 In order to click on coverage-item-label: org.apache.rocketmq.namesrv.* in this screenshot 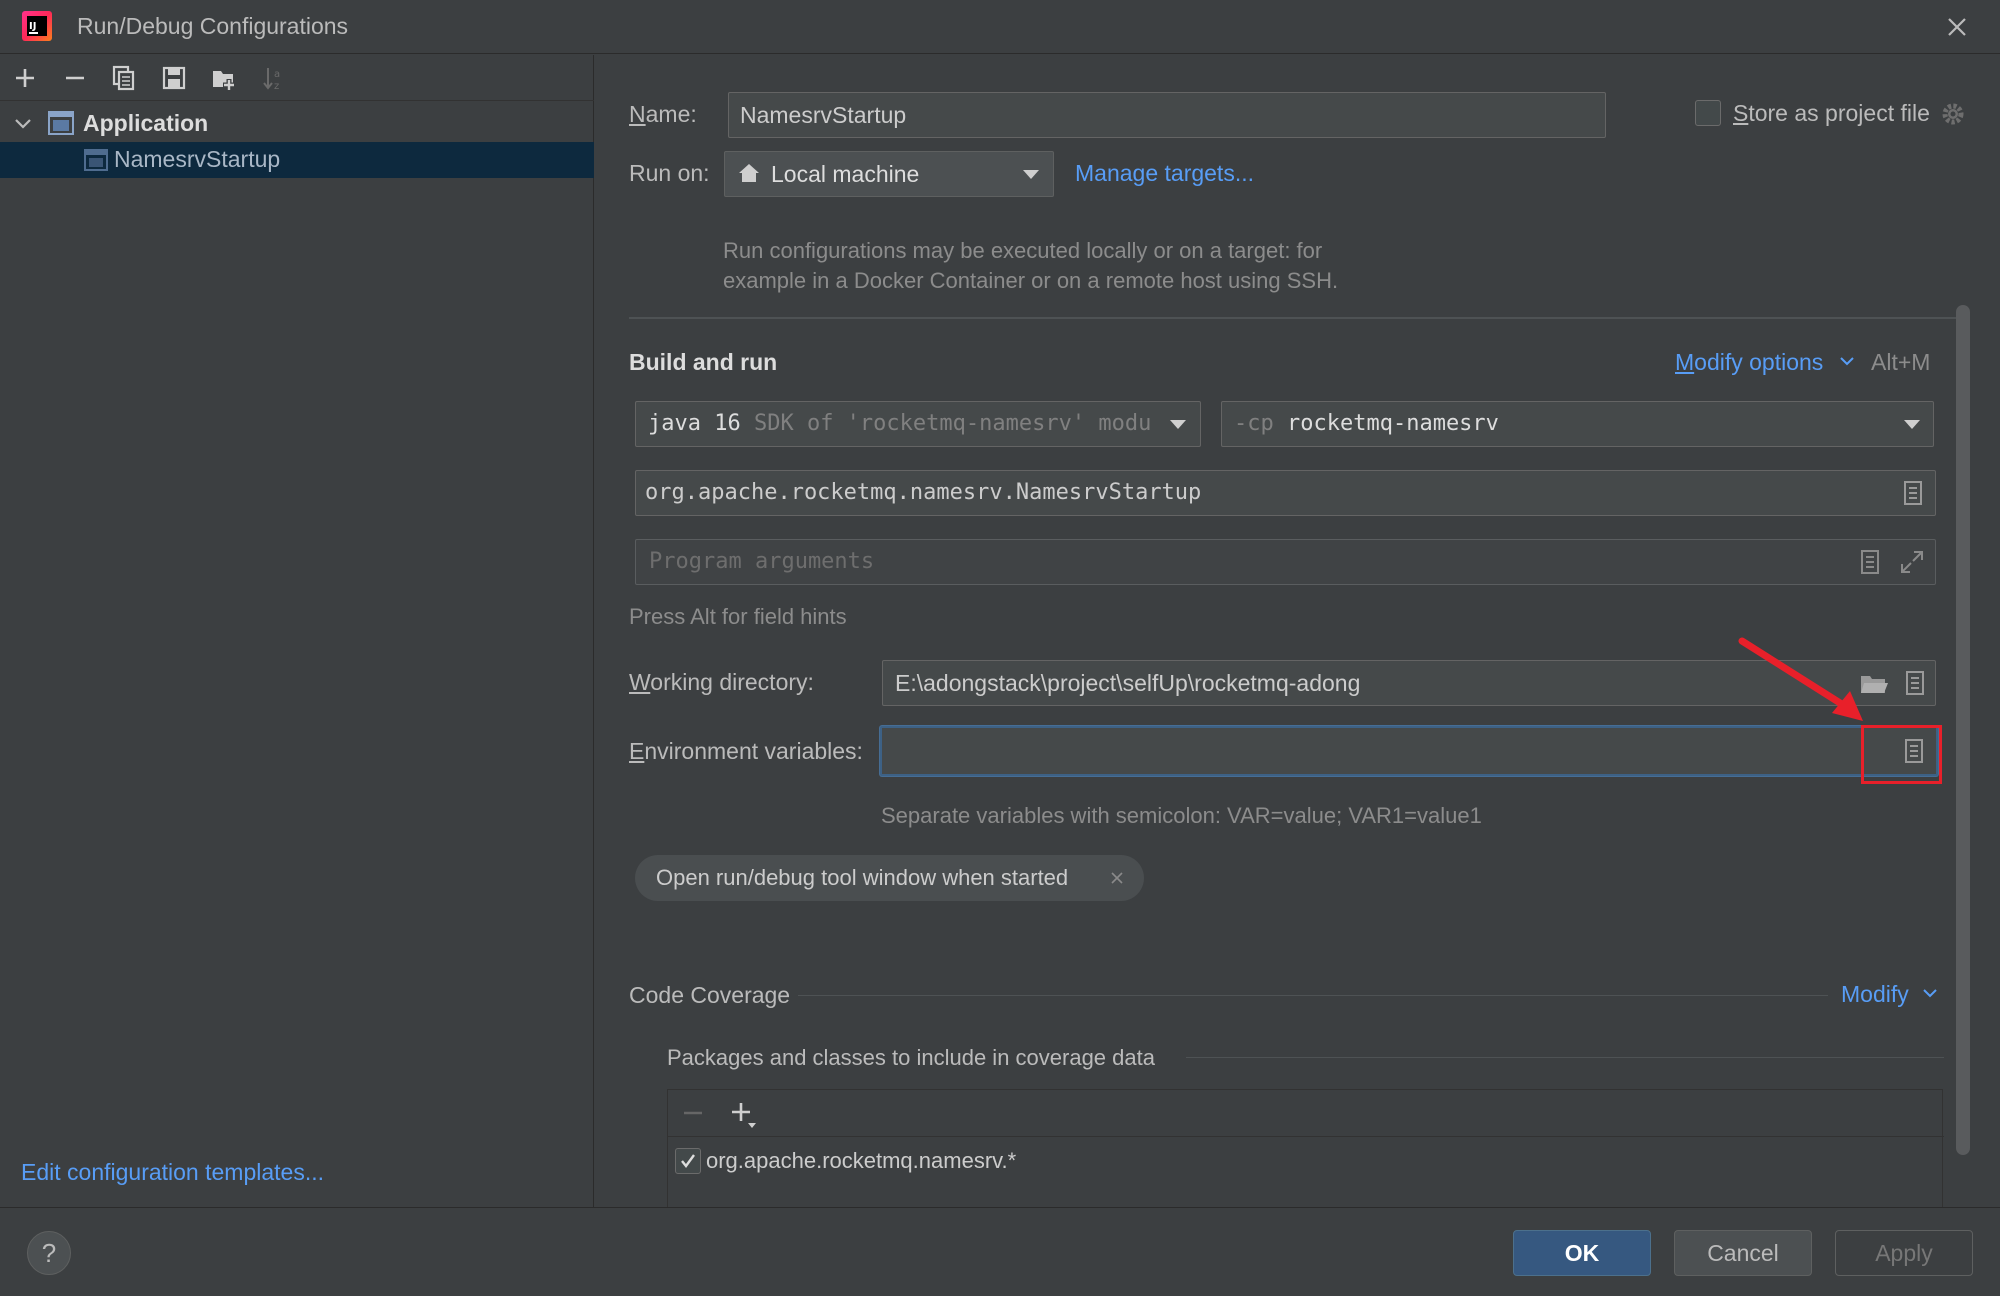, I will do `click(861, 1160)`.